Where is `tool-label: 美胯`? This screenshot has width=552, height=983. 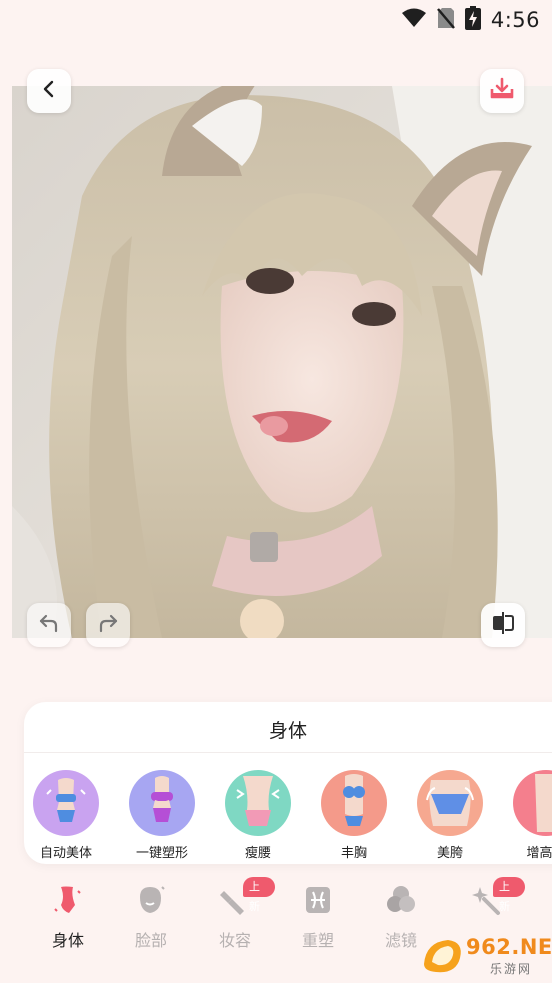
tool-label: 美胯 is located at coordinates (449, 853).